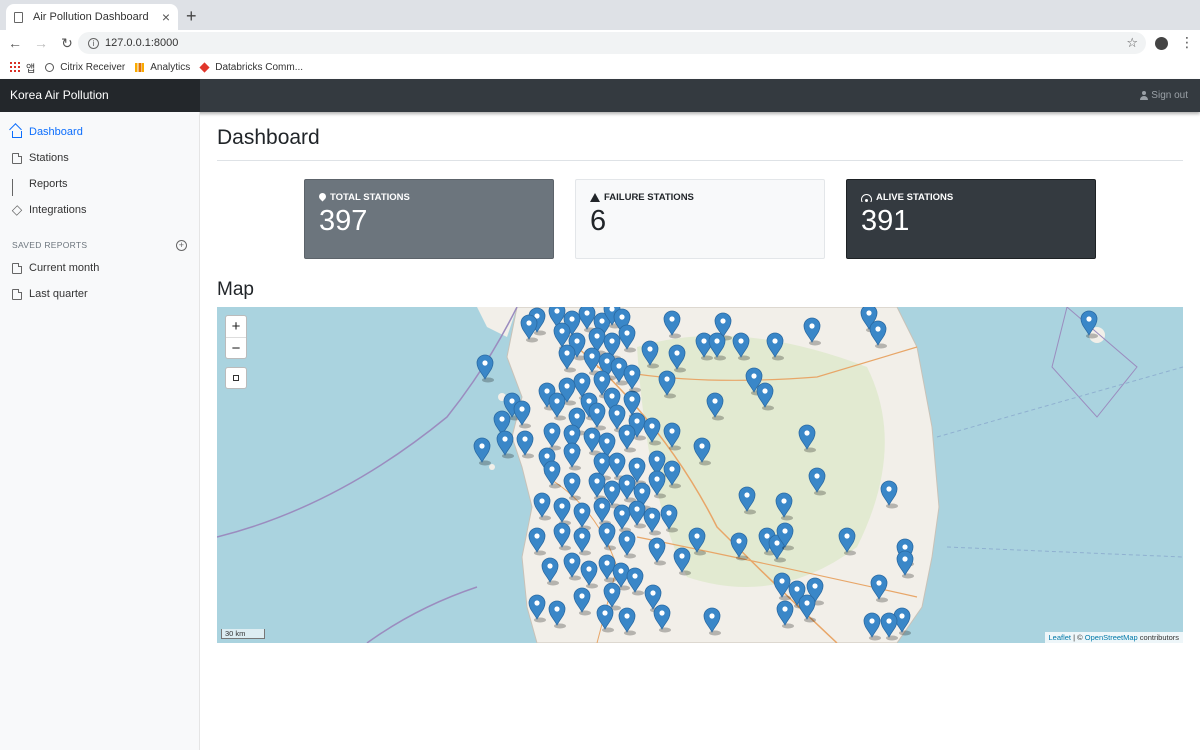 Image resolution: width=1200 pixels, height=750 pixels. Describe the element at coordinates (18, 17) in the screenshot. I see `page-icon` at that location.